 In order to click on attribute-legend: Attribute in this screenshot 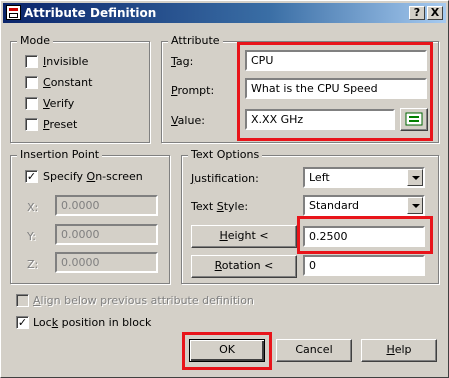, I will do `click(195, 40)`.